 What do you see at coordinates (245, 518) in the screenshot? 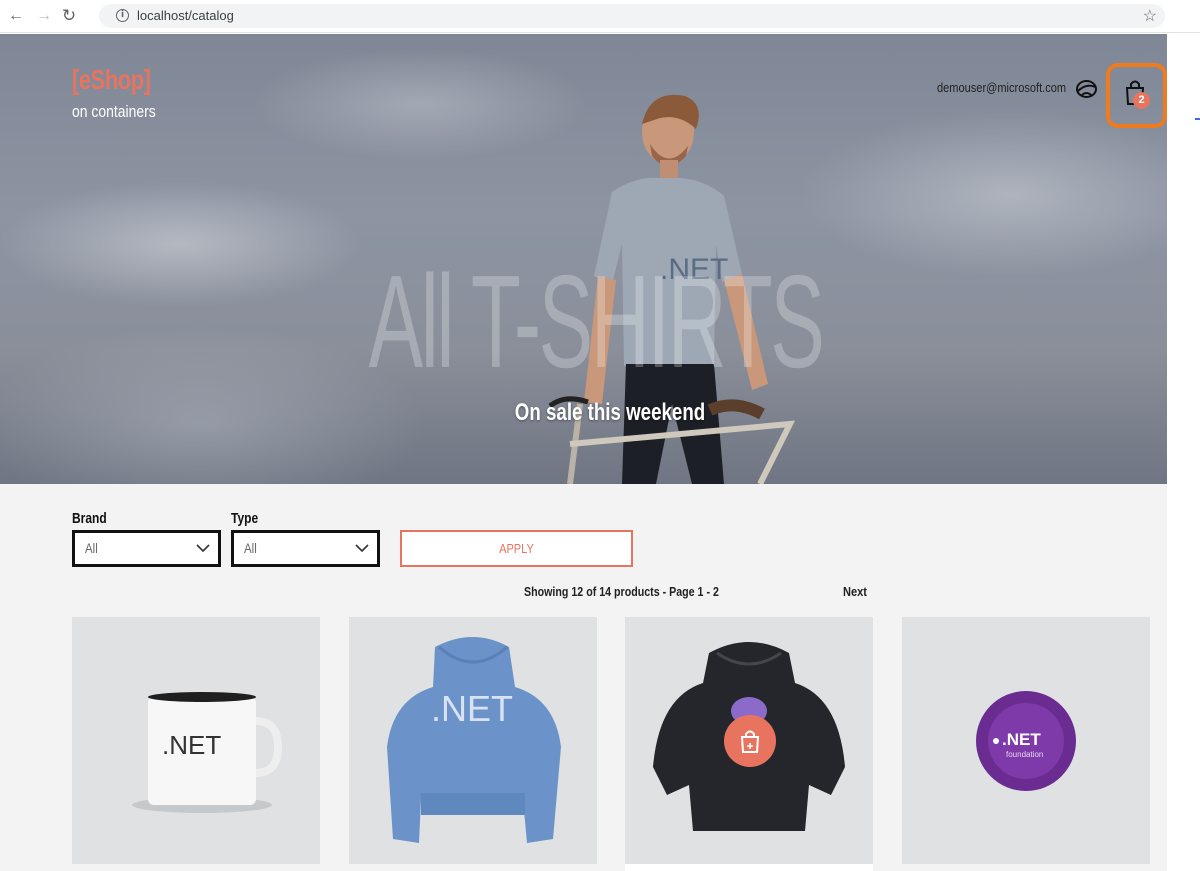
I see `type-filter-label: Type` at bounding box center [245, 518].